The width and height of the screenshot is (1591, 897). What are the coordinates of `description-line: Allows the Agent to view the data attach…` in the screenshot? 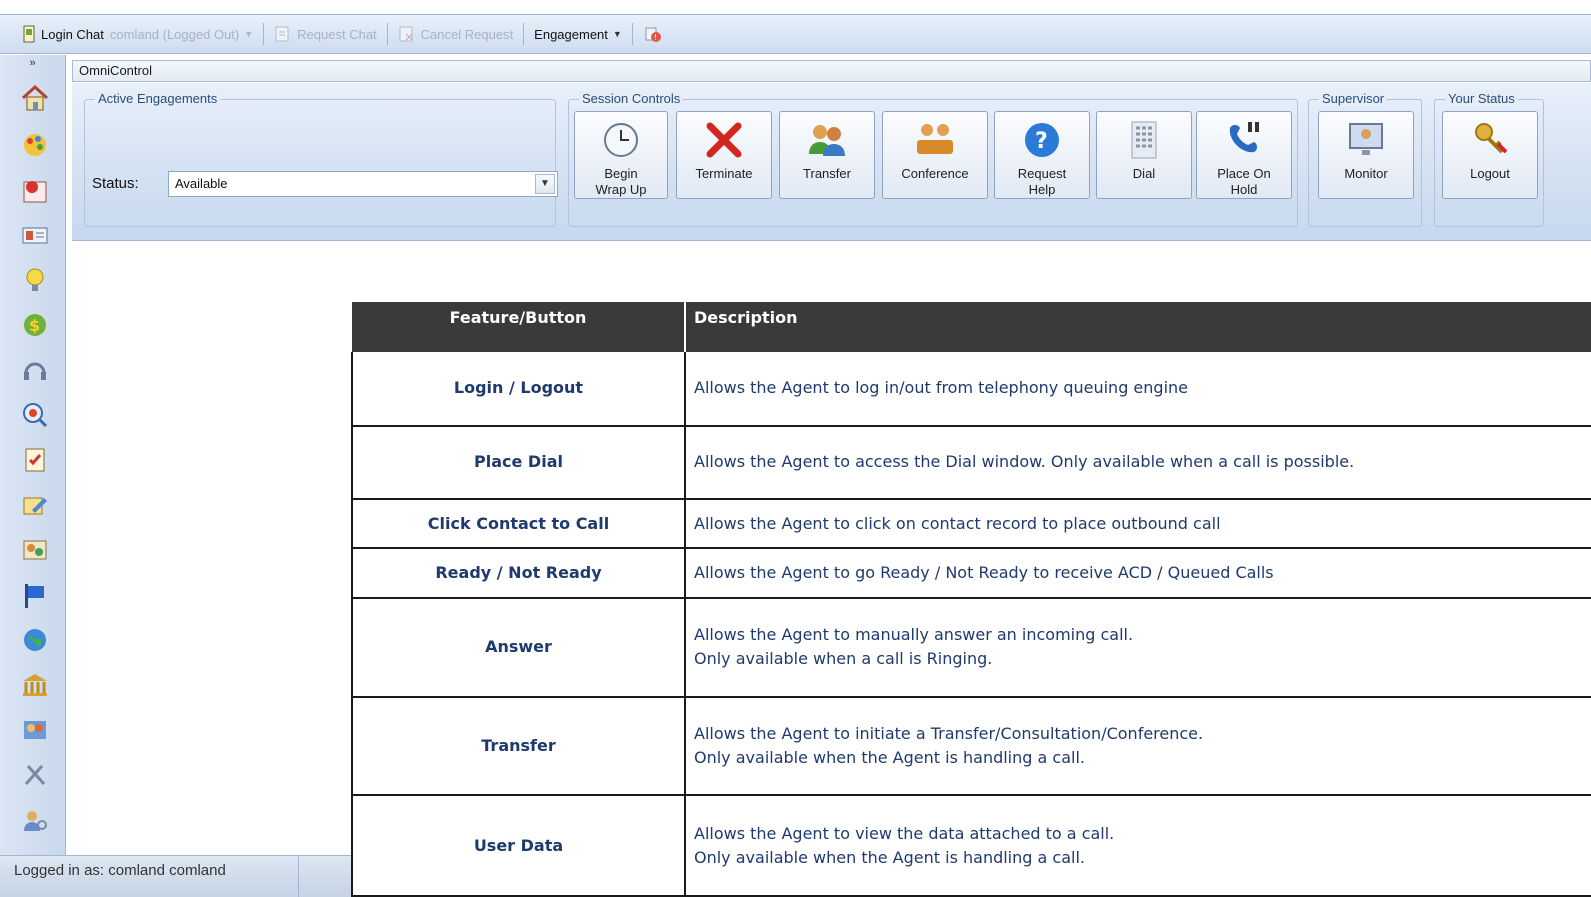 It's located at (904, 833).